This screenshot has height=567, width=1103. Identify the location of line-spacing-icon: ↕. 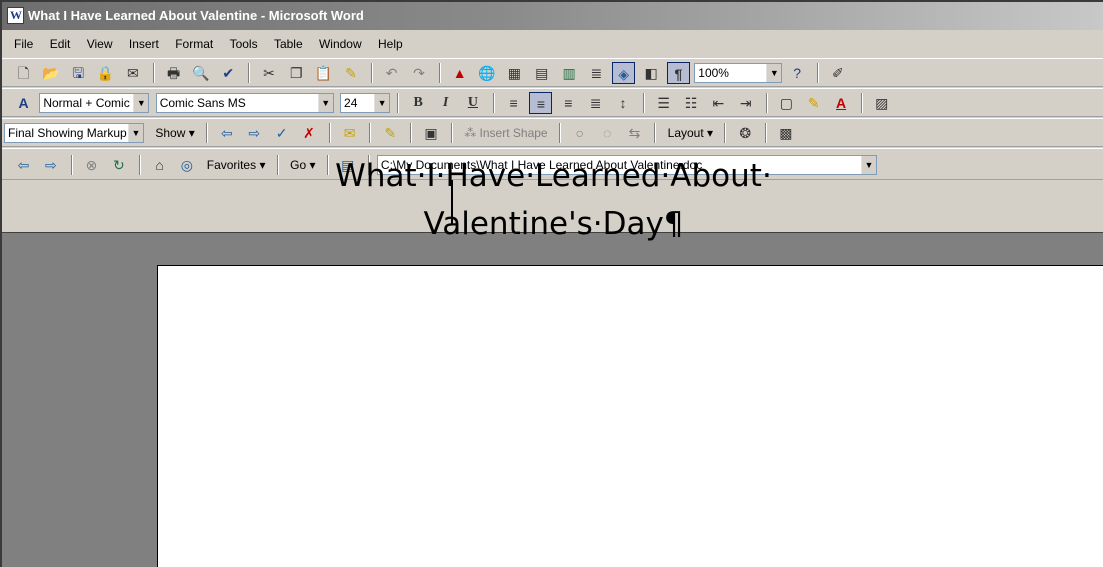
(622, 103).